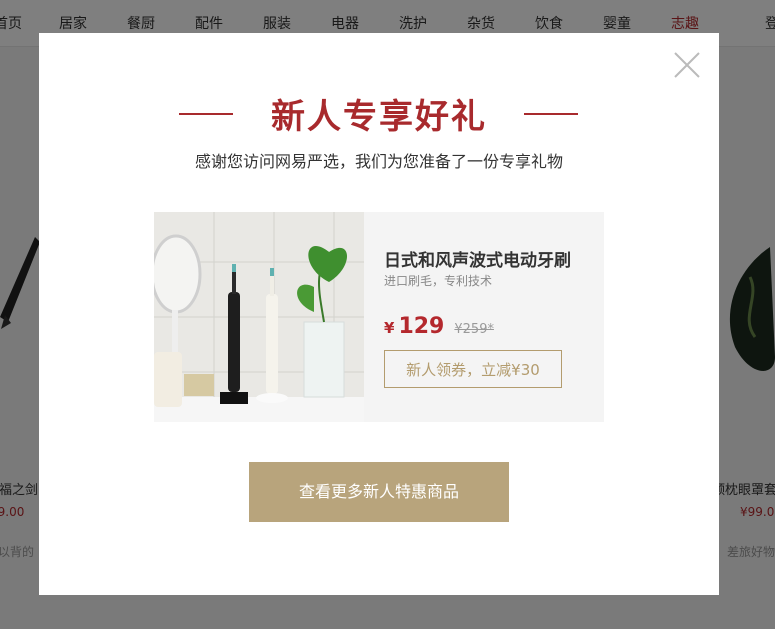 This screenshot has width=775, height=629. Describe the element at coordinates (378, 161) in the screenshot. I see `modal-subtitle: 感谢您访问网易严选，我们为您准备了一份专享礼物` at that location.